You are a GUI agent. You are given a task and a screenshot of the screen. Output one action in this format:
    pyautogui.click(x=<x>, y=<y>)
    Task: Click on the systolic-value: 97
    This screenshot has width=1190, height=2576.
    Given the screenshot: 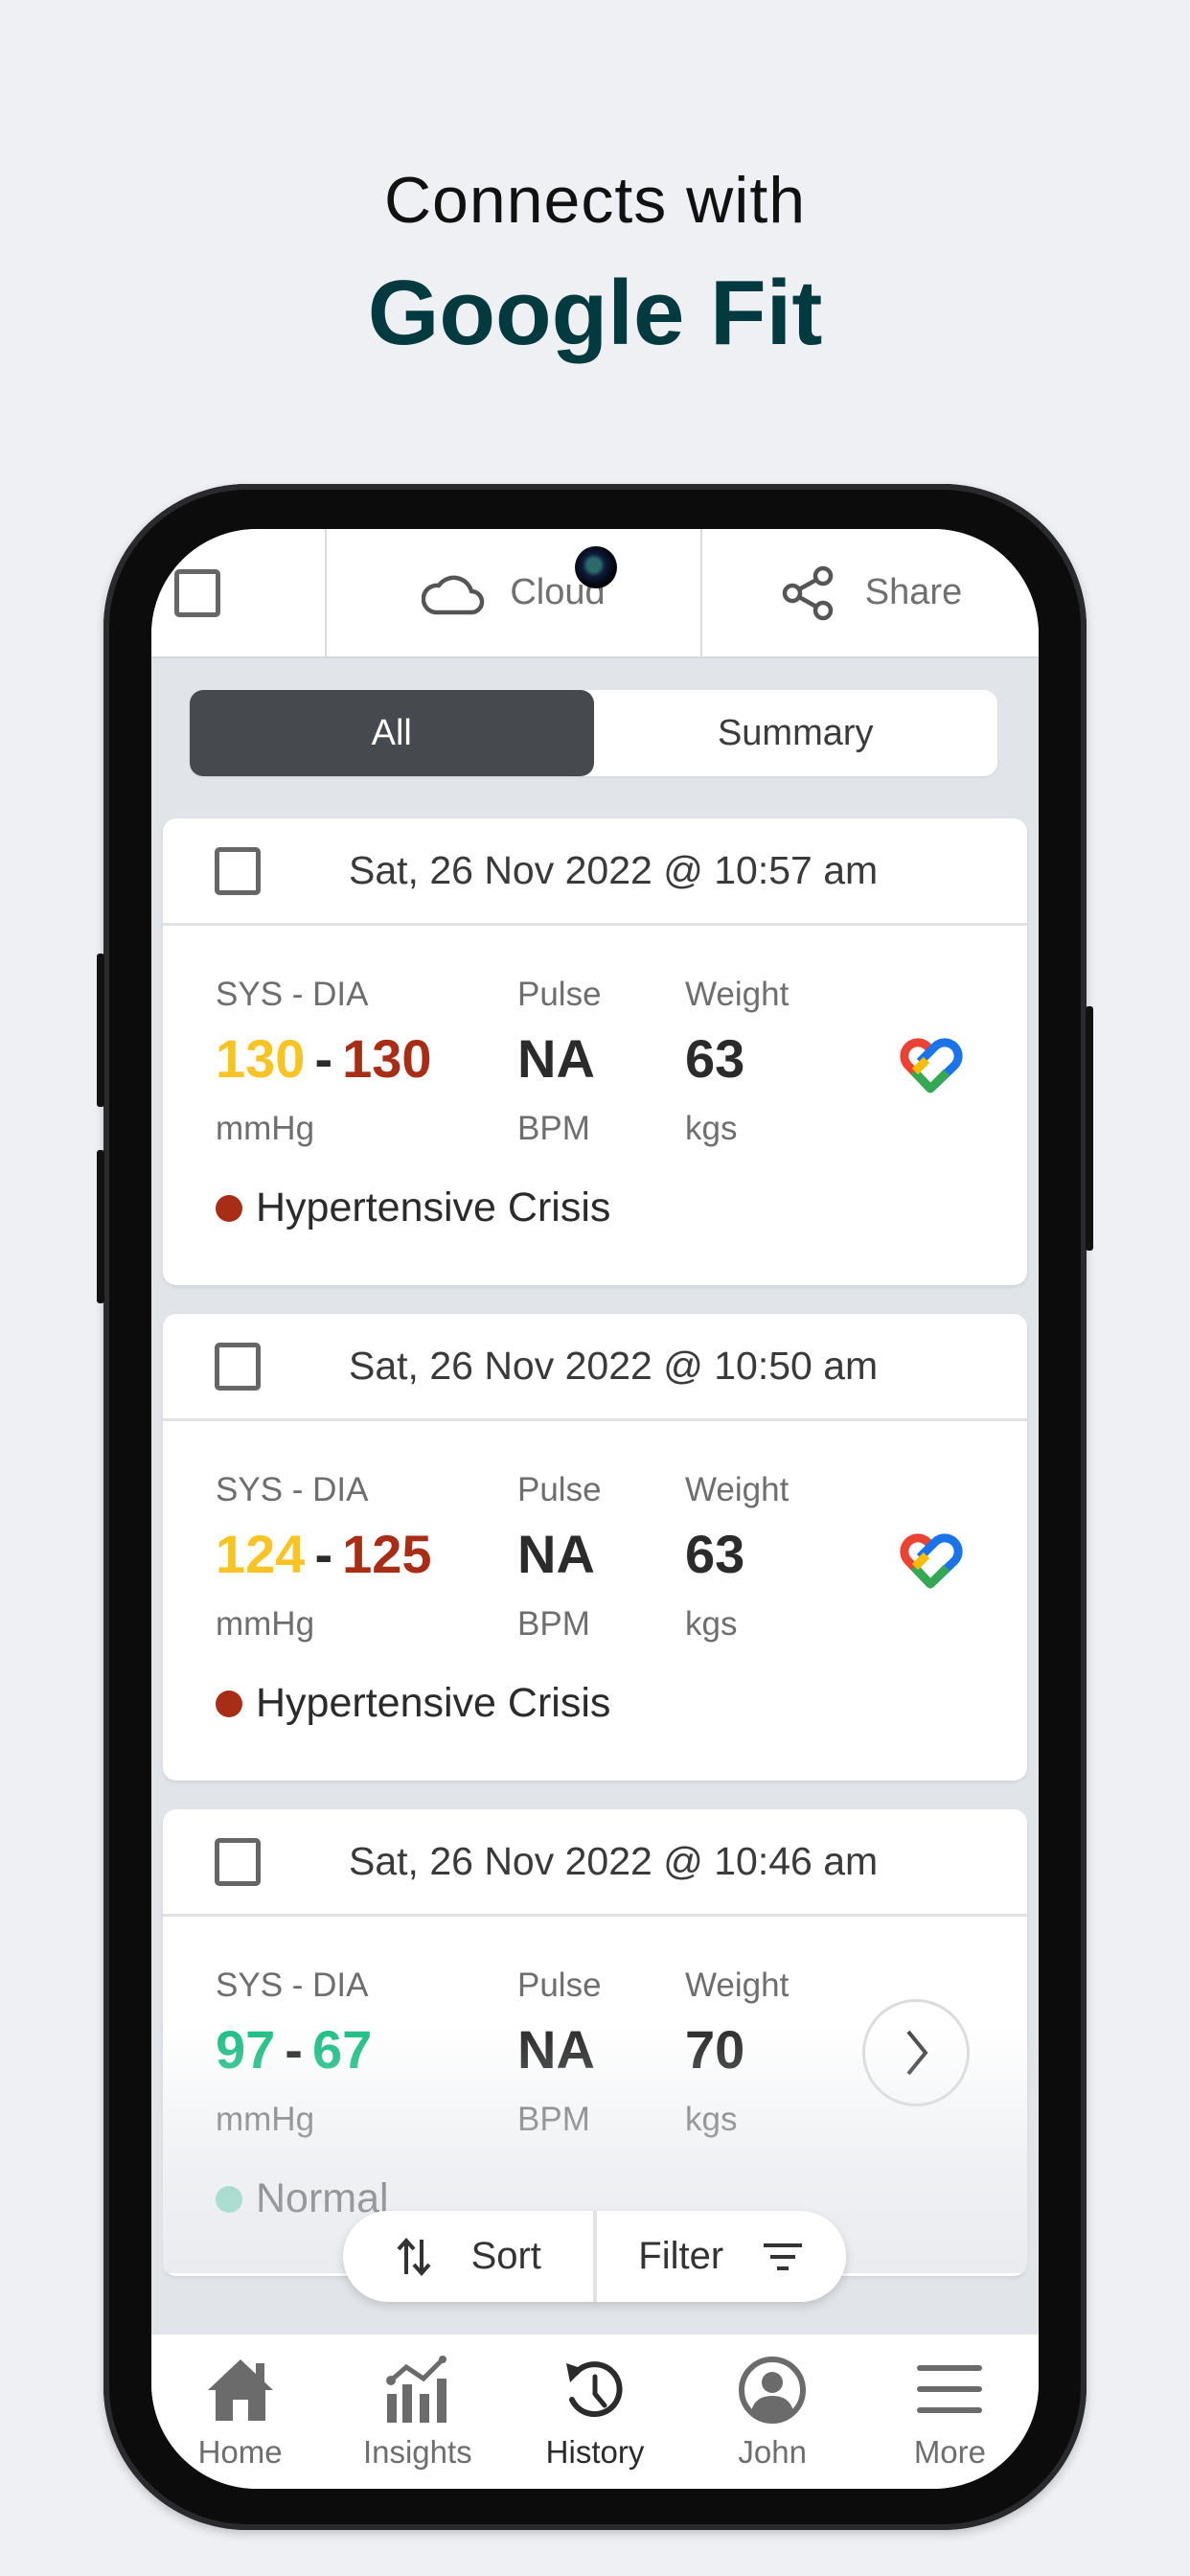 What is the action you would take?
    pyautogui.click(x=246, y=2049)
    